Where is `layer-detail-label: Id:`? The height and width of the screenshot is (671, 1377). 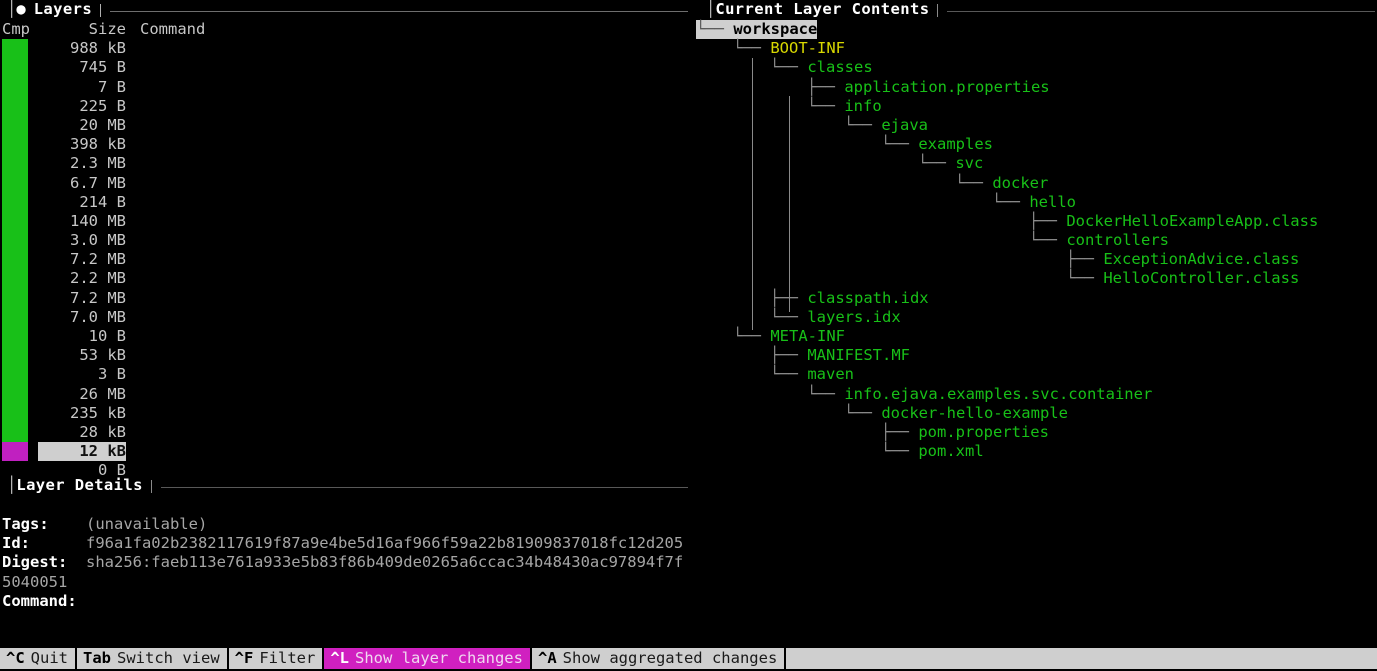 layer-detail-label: Id: is located at coordinates (39, 543).